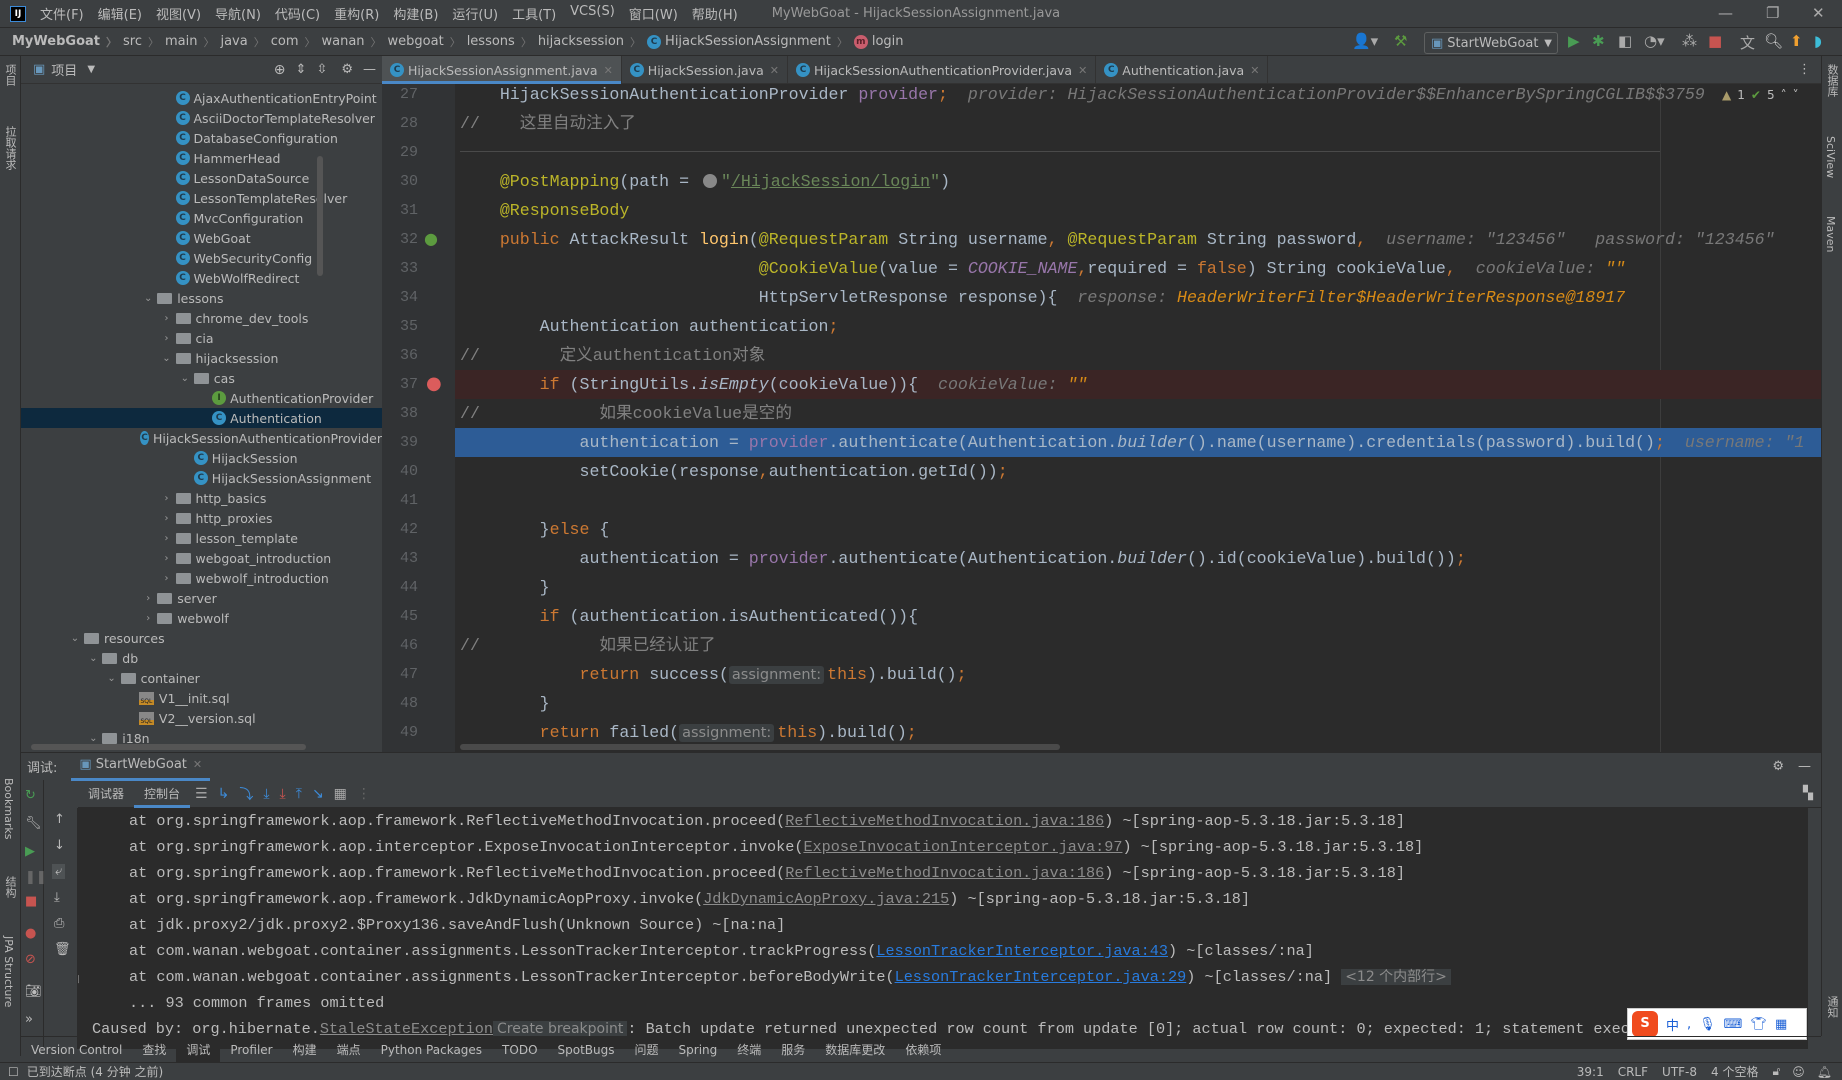 This screenshot has height=1080, width=1842. Describe the element at coordinates (349, 1050) in the screenshot. I see `tool-window-button: 端点` at that location.